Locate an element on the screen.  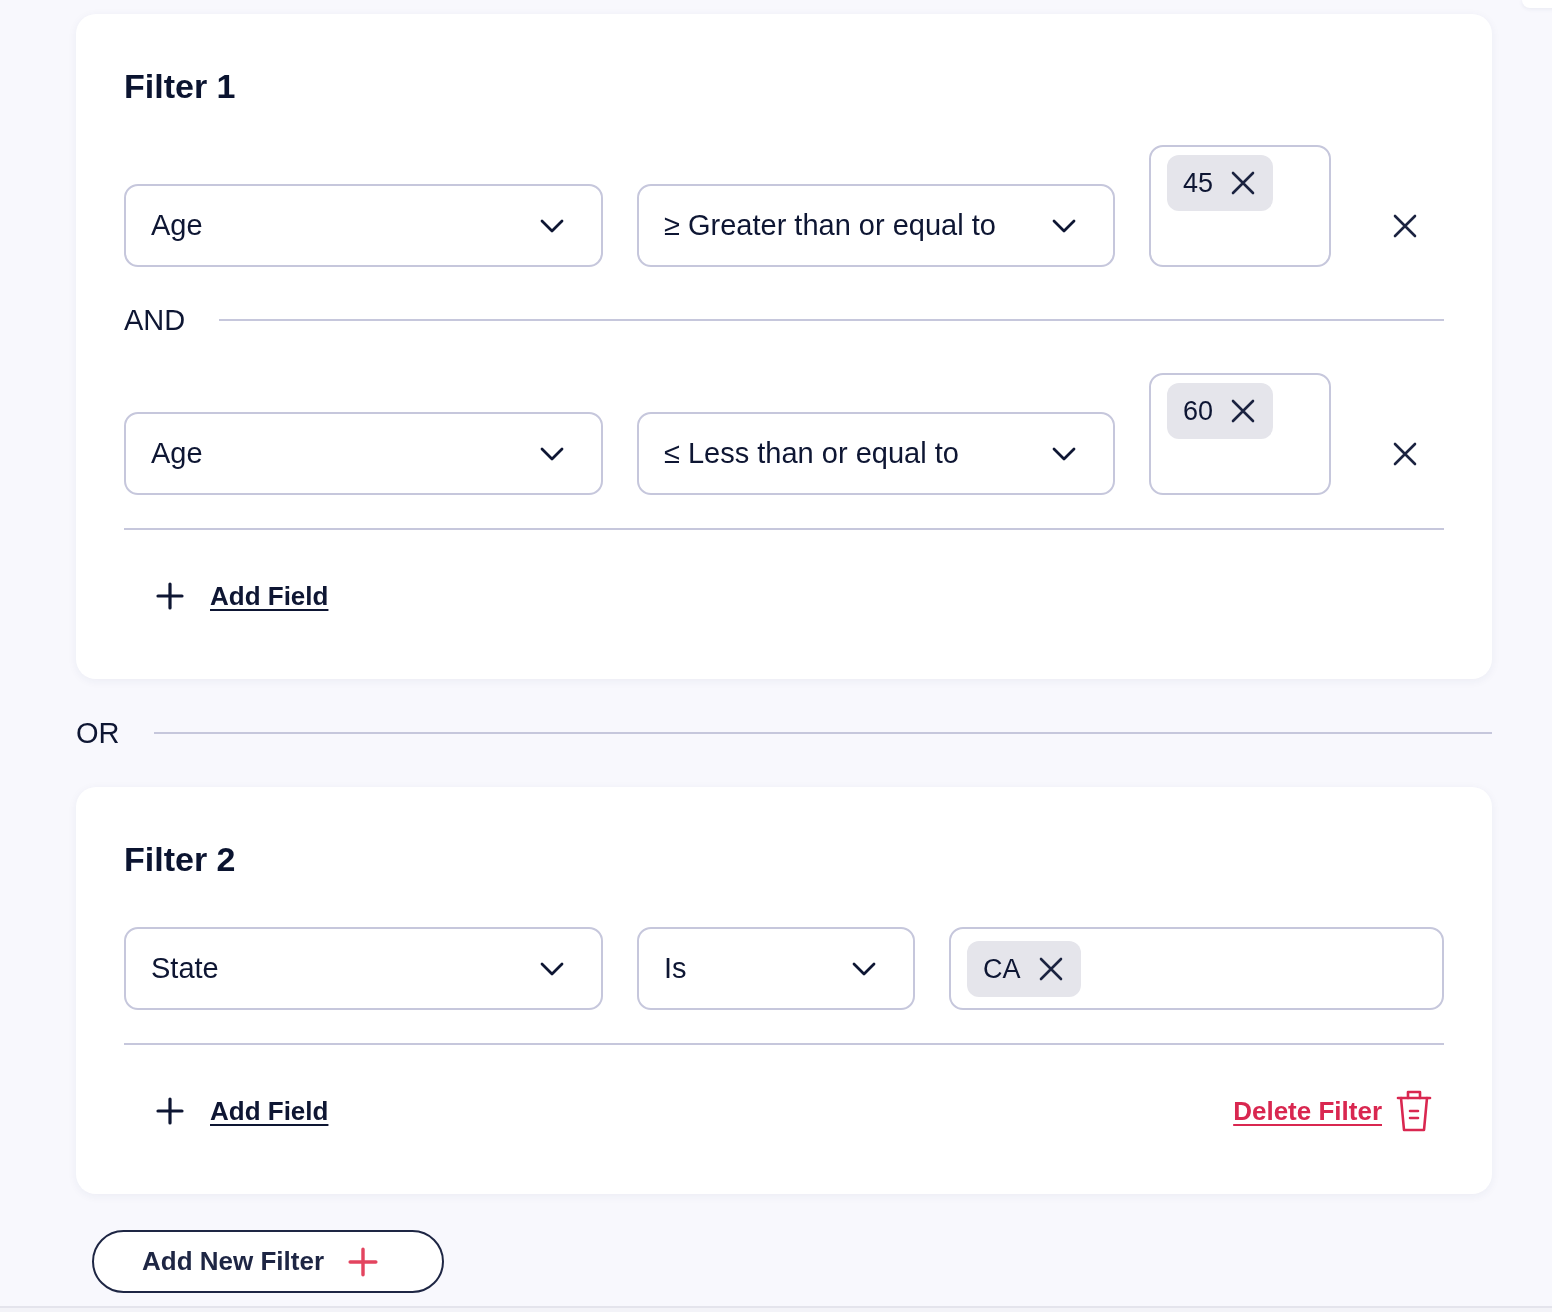
operator-select: ≤ Less than or equal to is located at coordinates (876, 453).